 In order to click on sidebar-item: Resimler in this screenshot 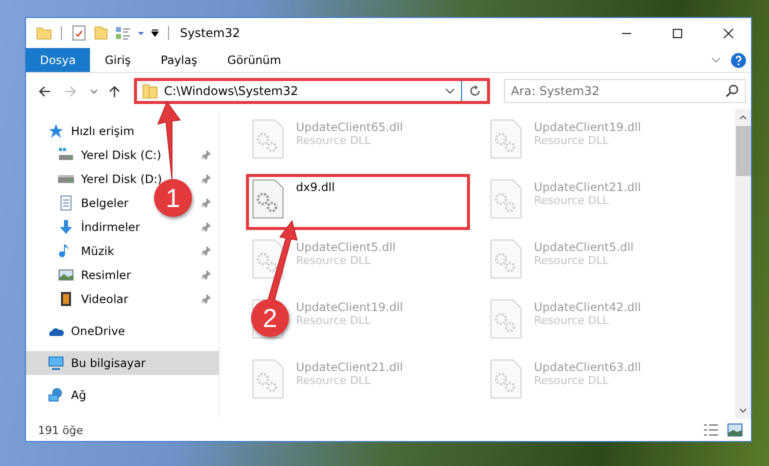, I will do `click(106, 275)`.